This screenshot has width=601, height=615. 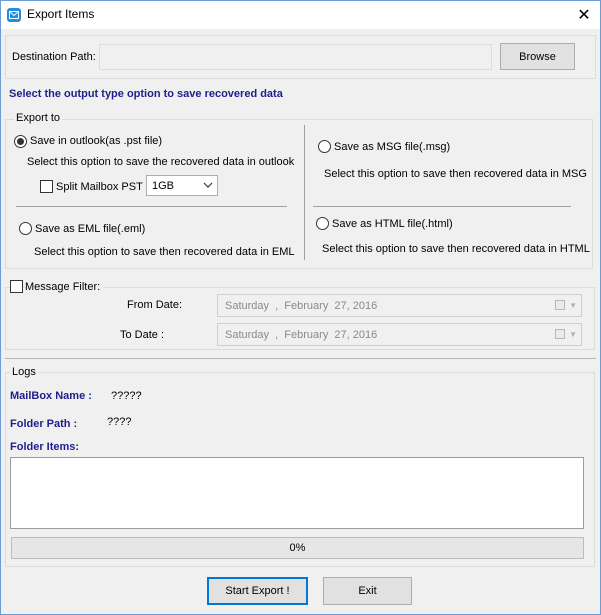 I want to click on msg-radio, so click(x=324, y=146).